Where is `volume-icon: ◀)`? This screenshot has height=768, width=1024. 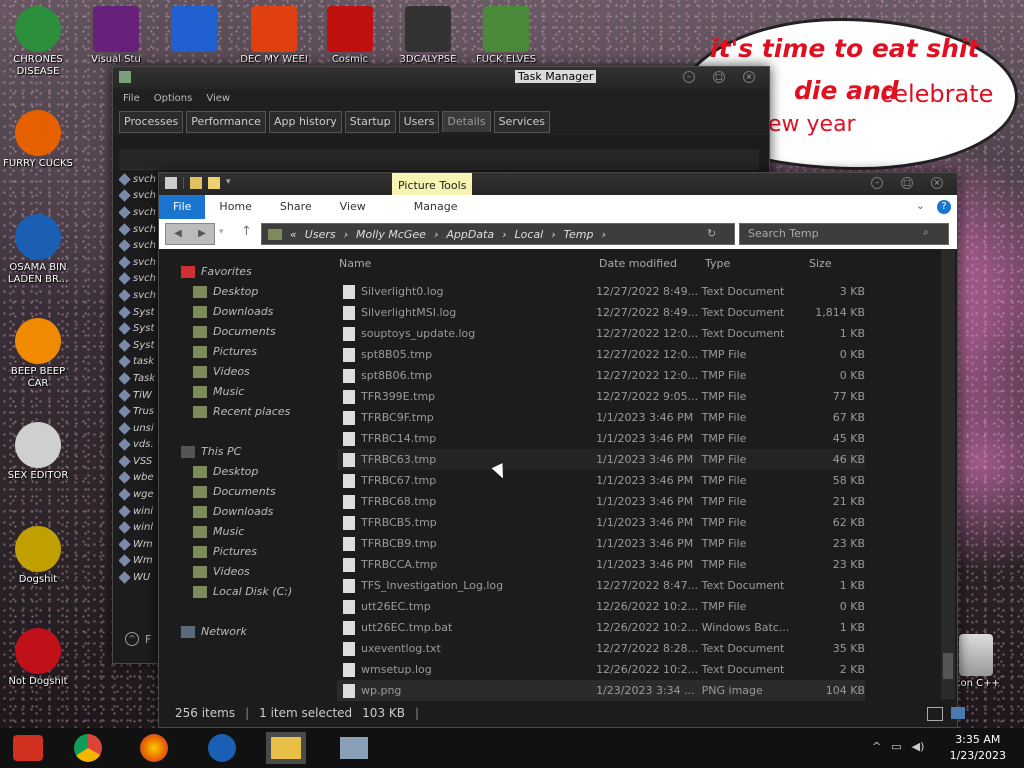
volume-icon: ◀) is located at coordinates (918, 746).